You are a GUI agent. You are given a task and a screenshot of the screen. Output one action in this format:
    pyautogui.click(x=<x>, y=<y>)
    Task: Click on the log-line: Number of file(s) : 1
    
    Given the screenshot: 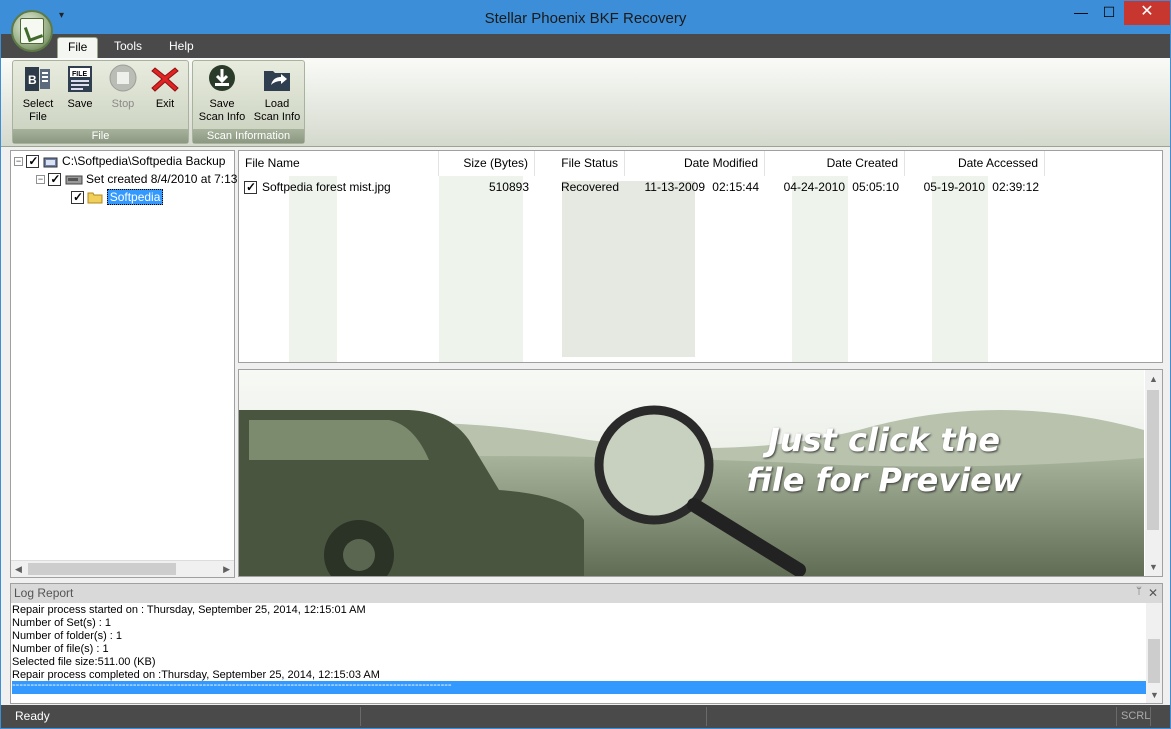 What is the action you would take?
    pyautogui.click(x=60, y=649)
    